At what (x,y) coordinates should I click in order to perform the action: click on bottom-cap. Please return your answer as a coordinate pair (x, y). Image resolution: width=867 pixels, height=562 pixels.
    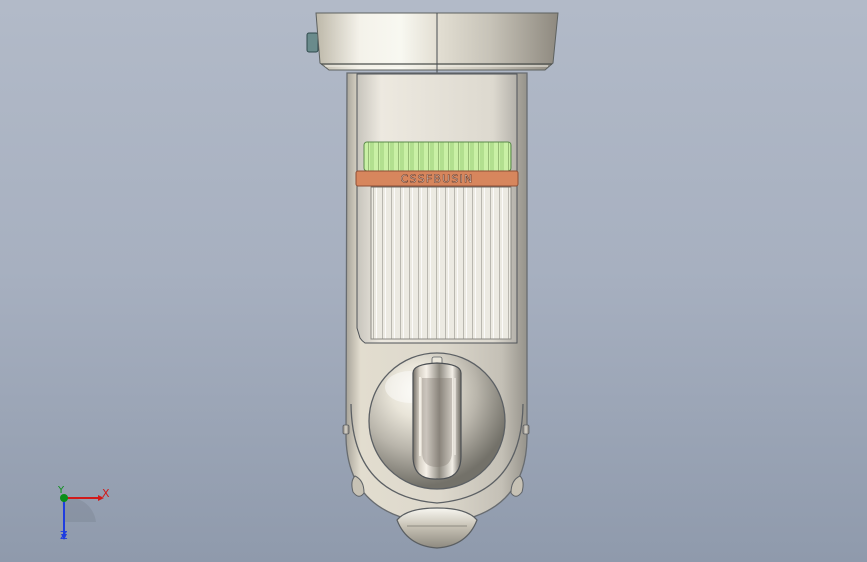
    Looking at the image, I should click on (437, 528).